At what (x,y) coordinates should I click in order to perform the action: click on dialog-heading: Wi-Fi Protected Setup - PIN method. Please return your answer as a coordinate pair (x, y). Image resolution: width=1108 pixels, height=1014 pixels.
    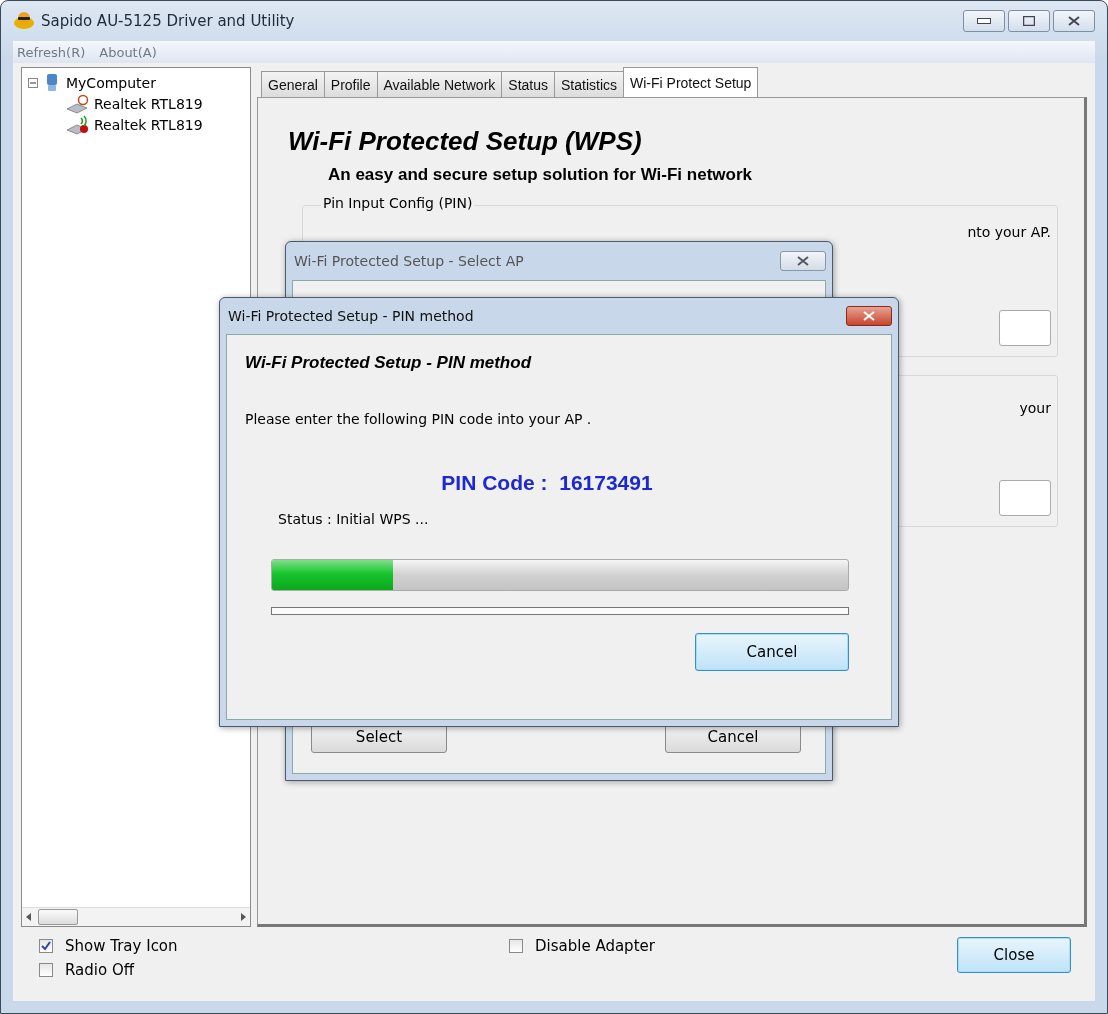
    Looking at the image, I should click on (389, 363).